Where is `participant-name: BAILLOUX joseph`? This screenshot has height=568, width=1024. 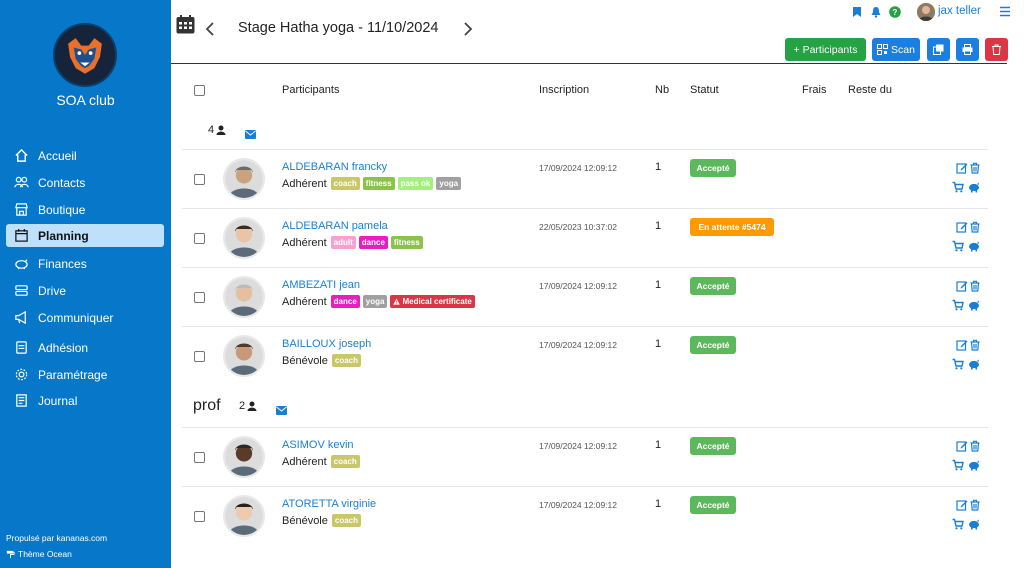 participant-name: BAILLOUX joseph is located at coordinates (326, 344).